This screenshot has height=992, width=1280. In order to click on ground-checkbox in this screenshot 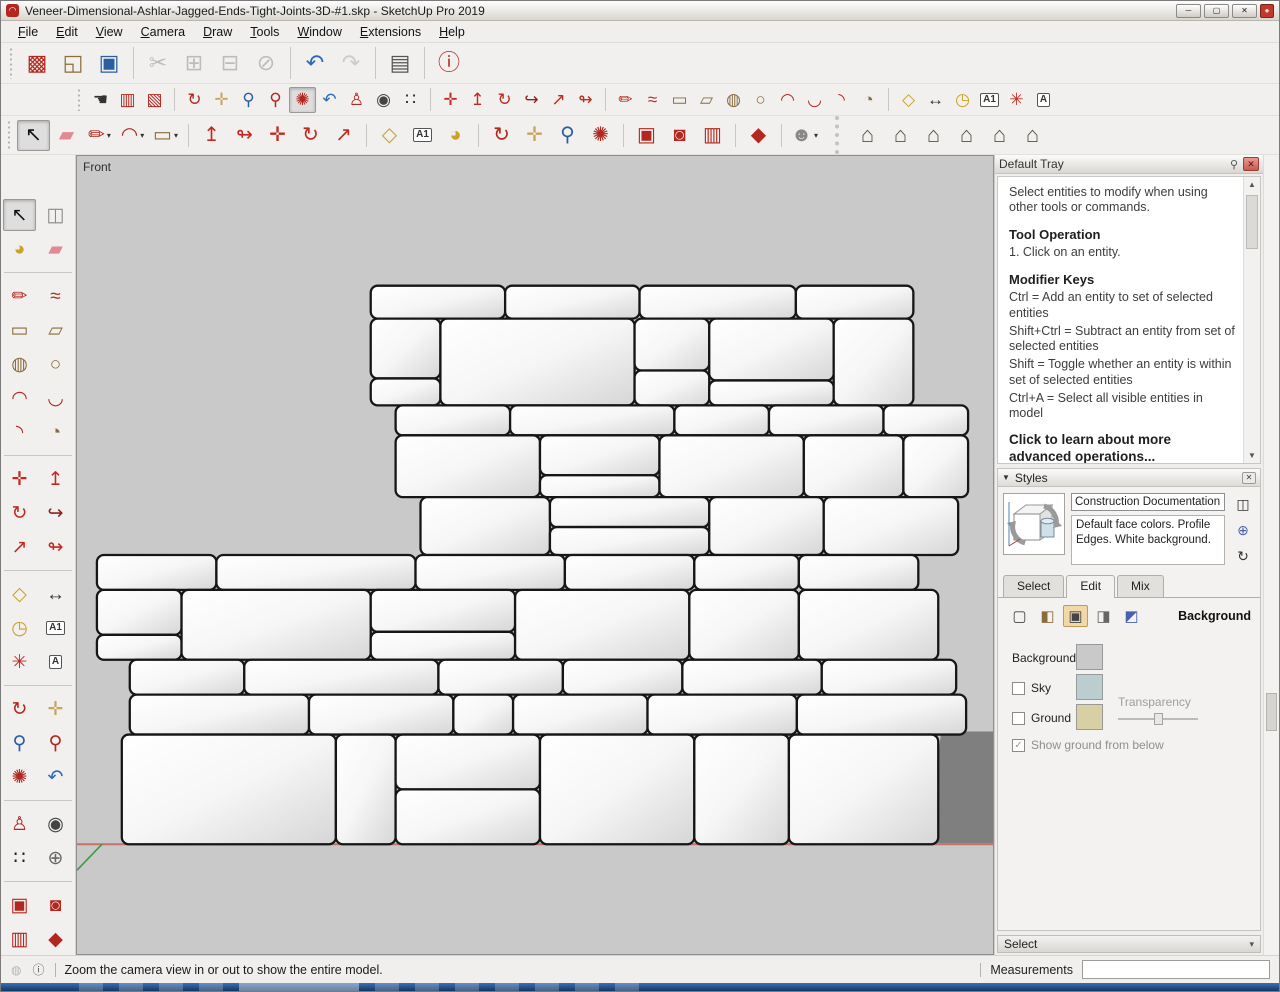, I will do `click(1018, 718)`.